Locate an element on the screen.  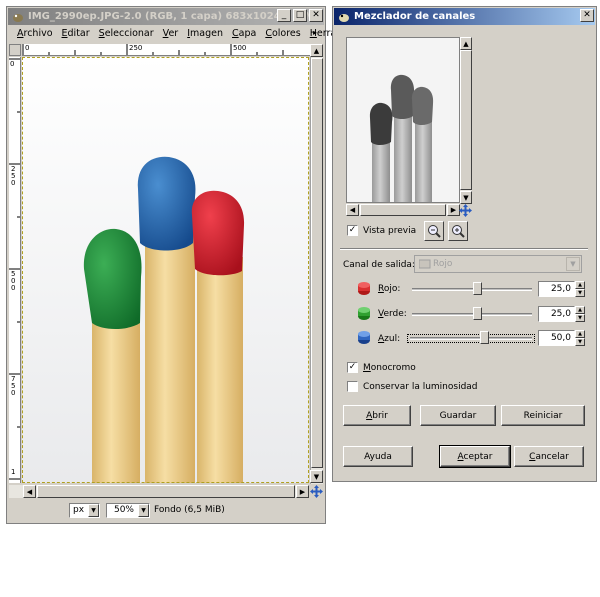
dialog-titlebar: Mezclador de canales is located at coordinates (464, 16).